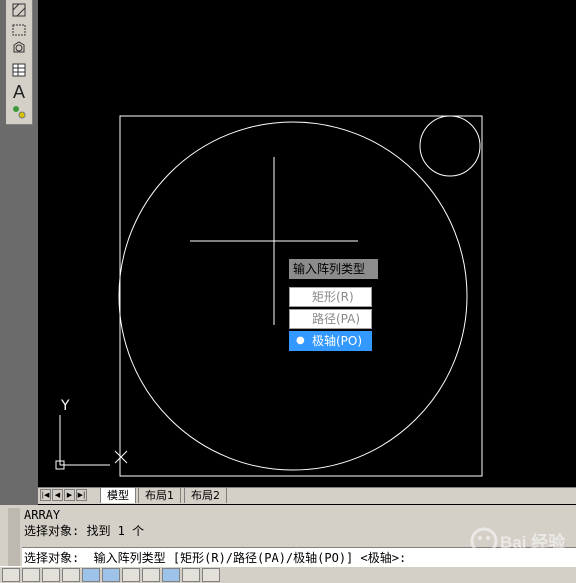  I want to click on ortho-icon, so click(51, 575).